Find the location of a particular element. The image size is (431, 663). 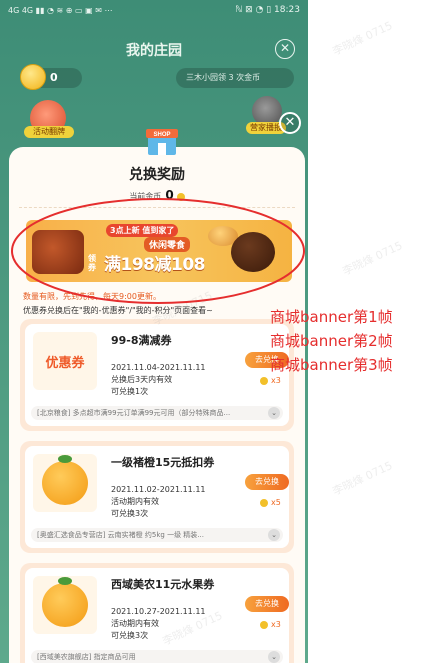

gold-label: 当前金币 is located at coordinates (145, 196).